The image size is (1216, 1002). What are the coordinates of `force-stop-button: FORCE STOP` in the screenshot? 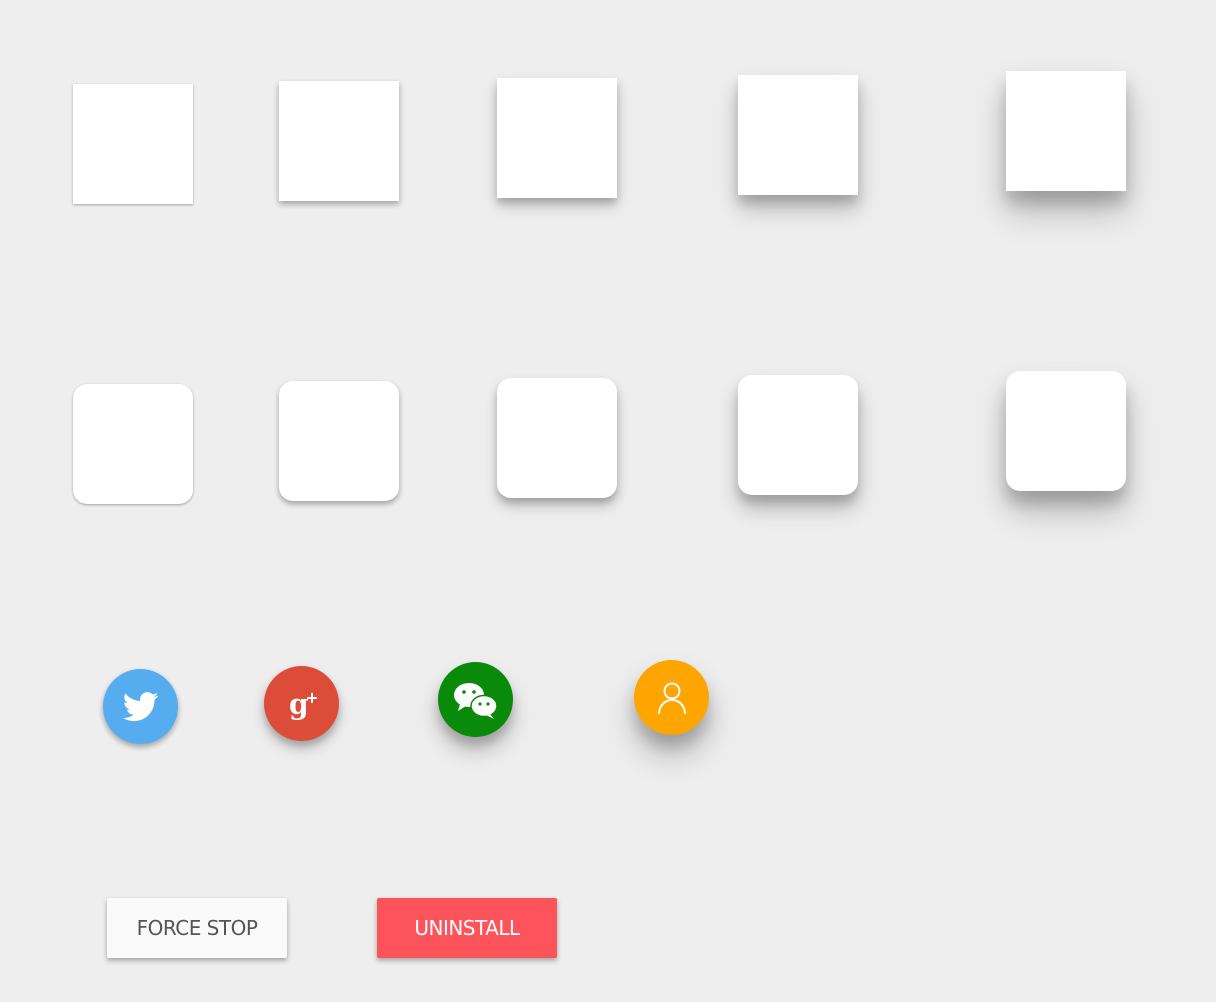 It's located at (197, 928).